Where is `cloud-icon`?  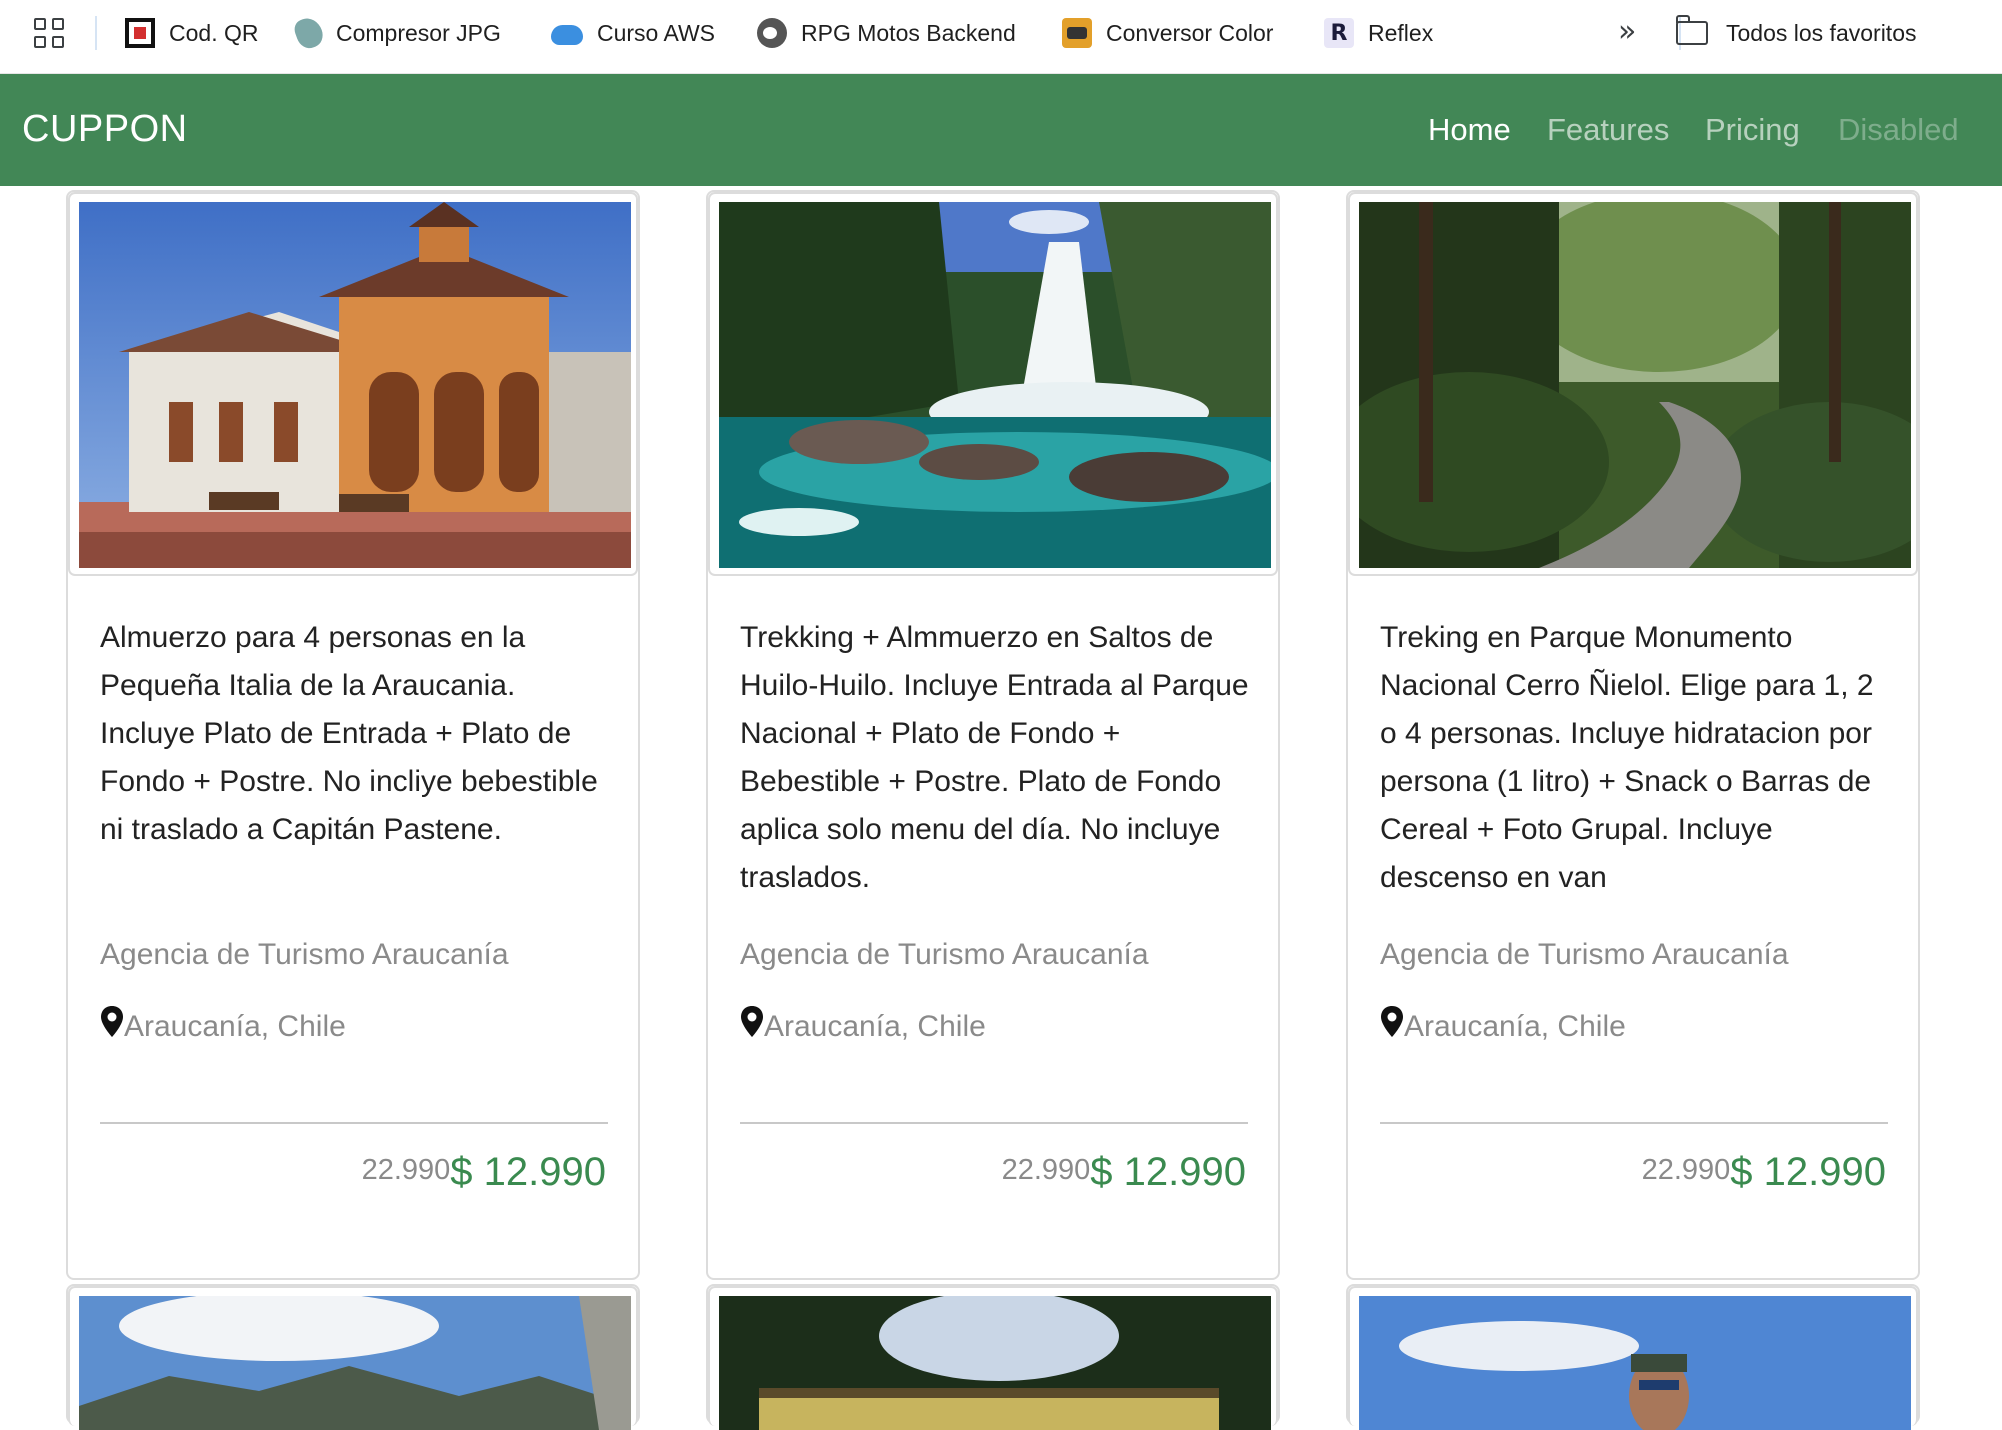 cloud-icon is located at coordinates (567, 35).